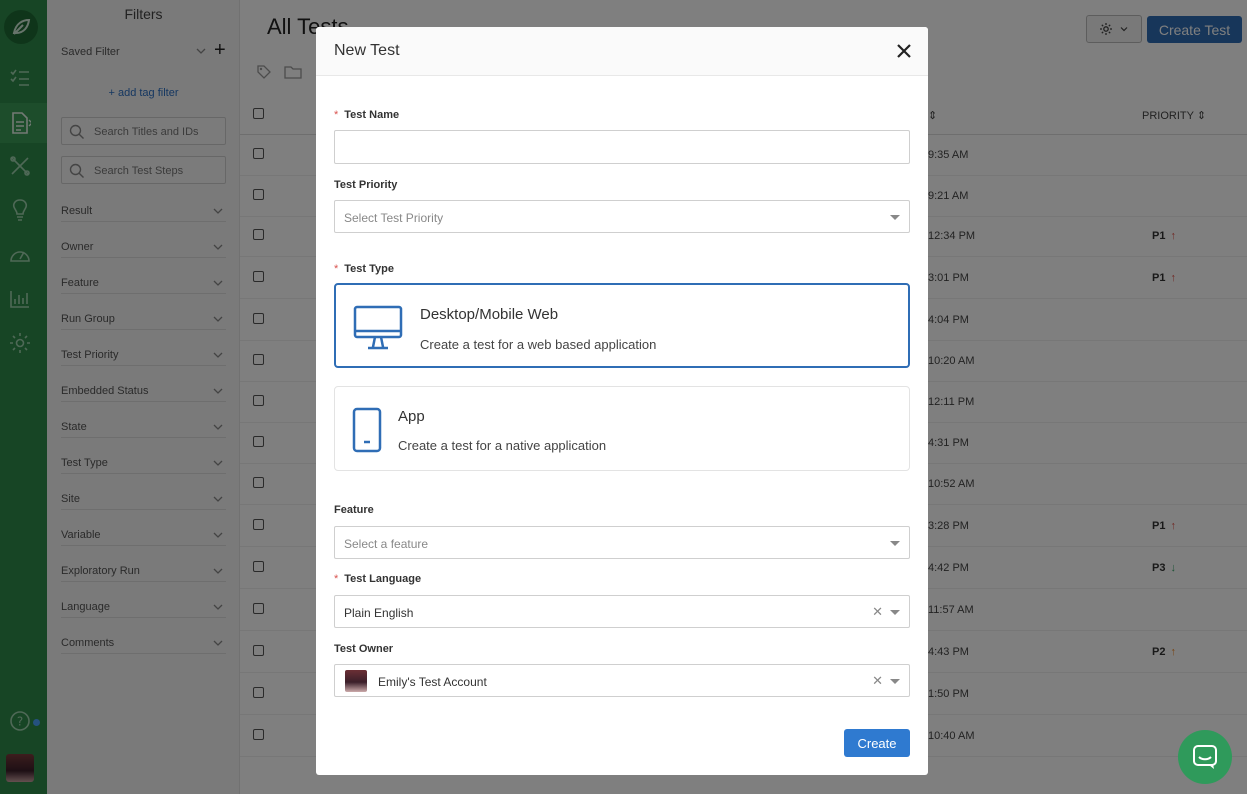 The image size is (1247, 794). What do you see at coordinates (379, 613) in the screenshot?
I see `test-language-value: Plain English` at bounding box center [379, 613].